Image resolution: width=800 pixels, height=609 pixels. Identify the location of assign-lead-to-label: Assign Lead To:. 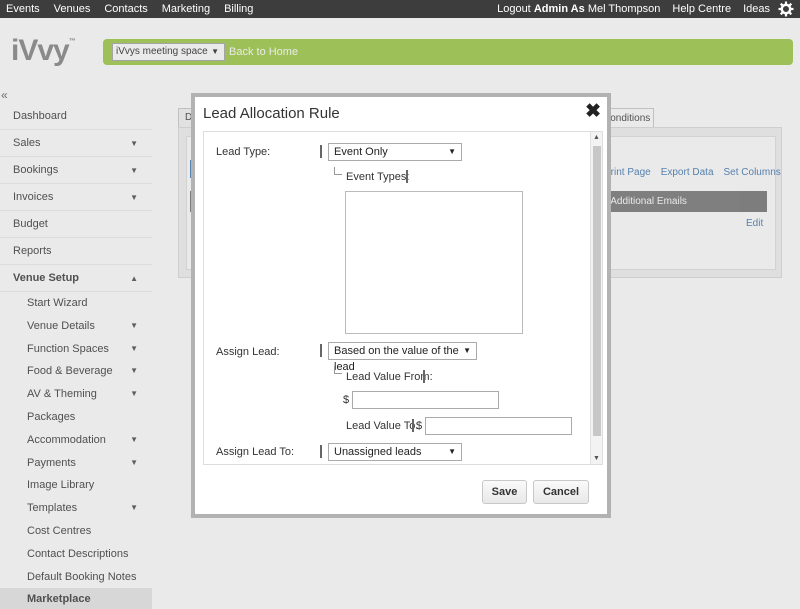
(255, 452).